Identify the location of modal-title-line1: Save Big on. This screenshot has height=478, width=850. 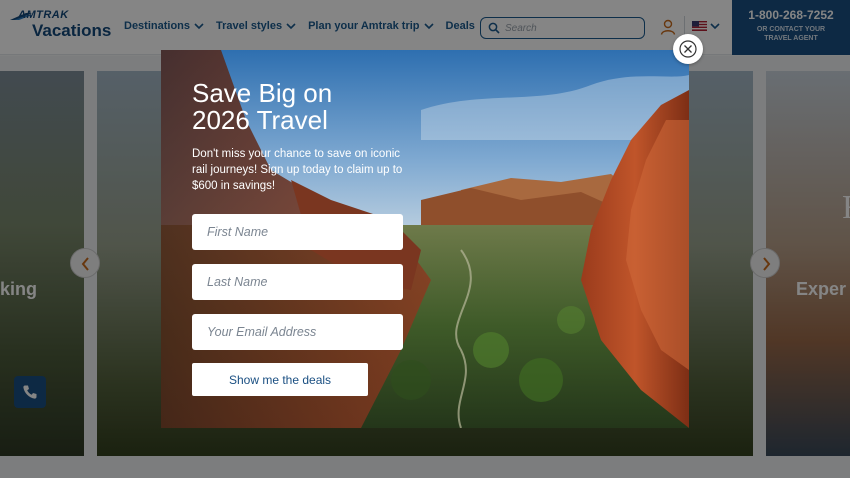
(262, 93).